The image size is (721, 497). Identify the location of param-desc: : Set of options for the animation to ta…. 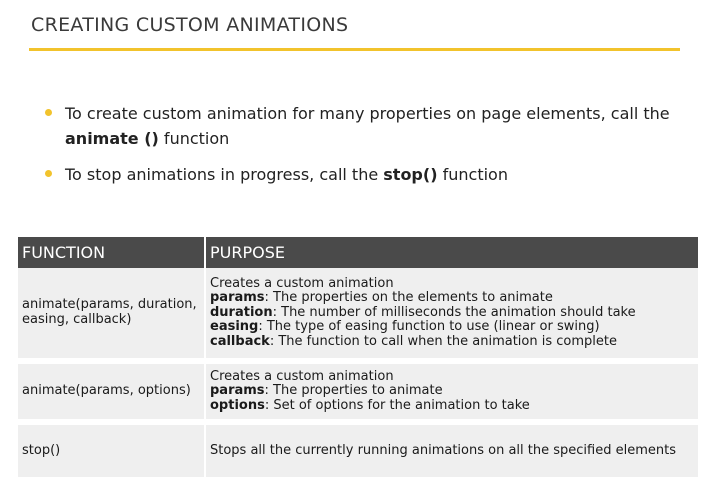
(397, 405).